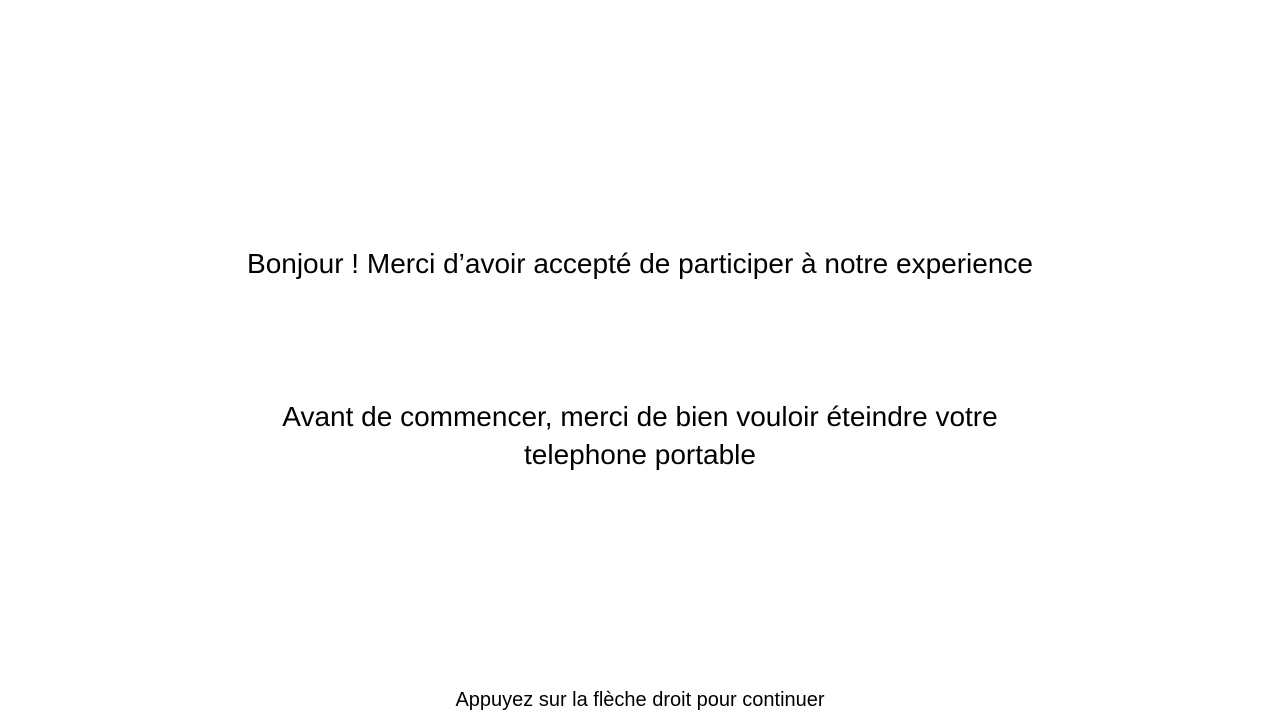 The height and width of the screenshot is (720, 1280). What do you see at coordinates (640, 454) in the screenshot?
I see `instruction-line-2: telephone portable` at bounding box center [640, 454].